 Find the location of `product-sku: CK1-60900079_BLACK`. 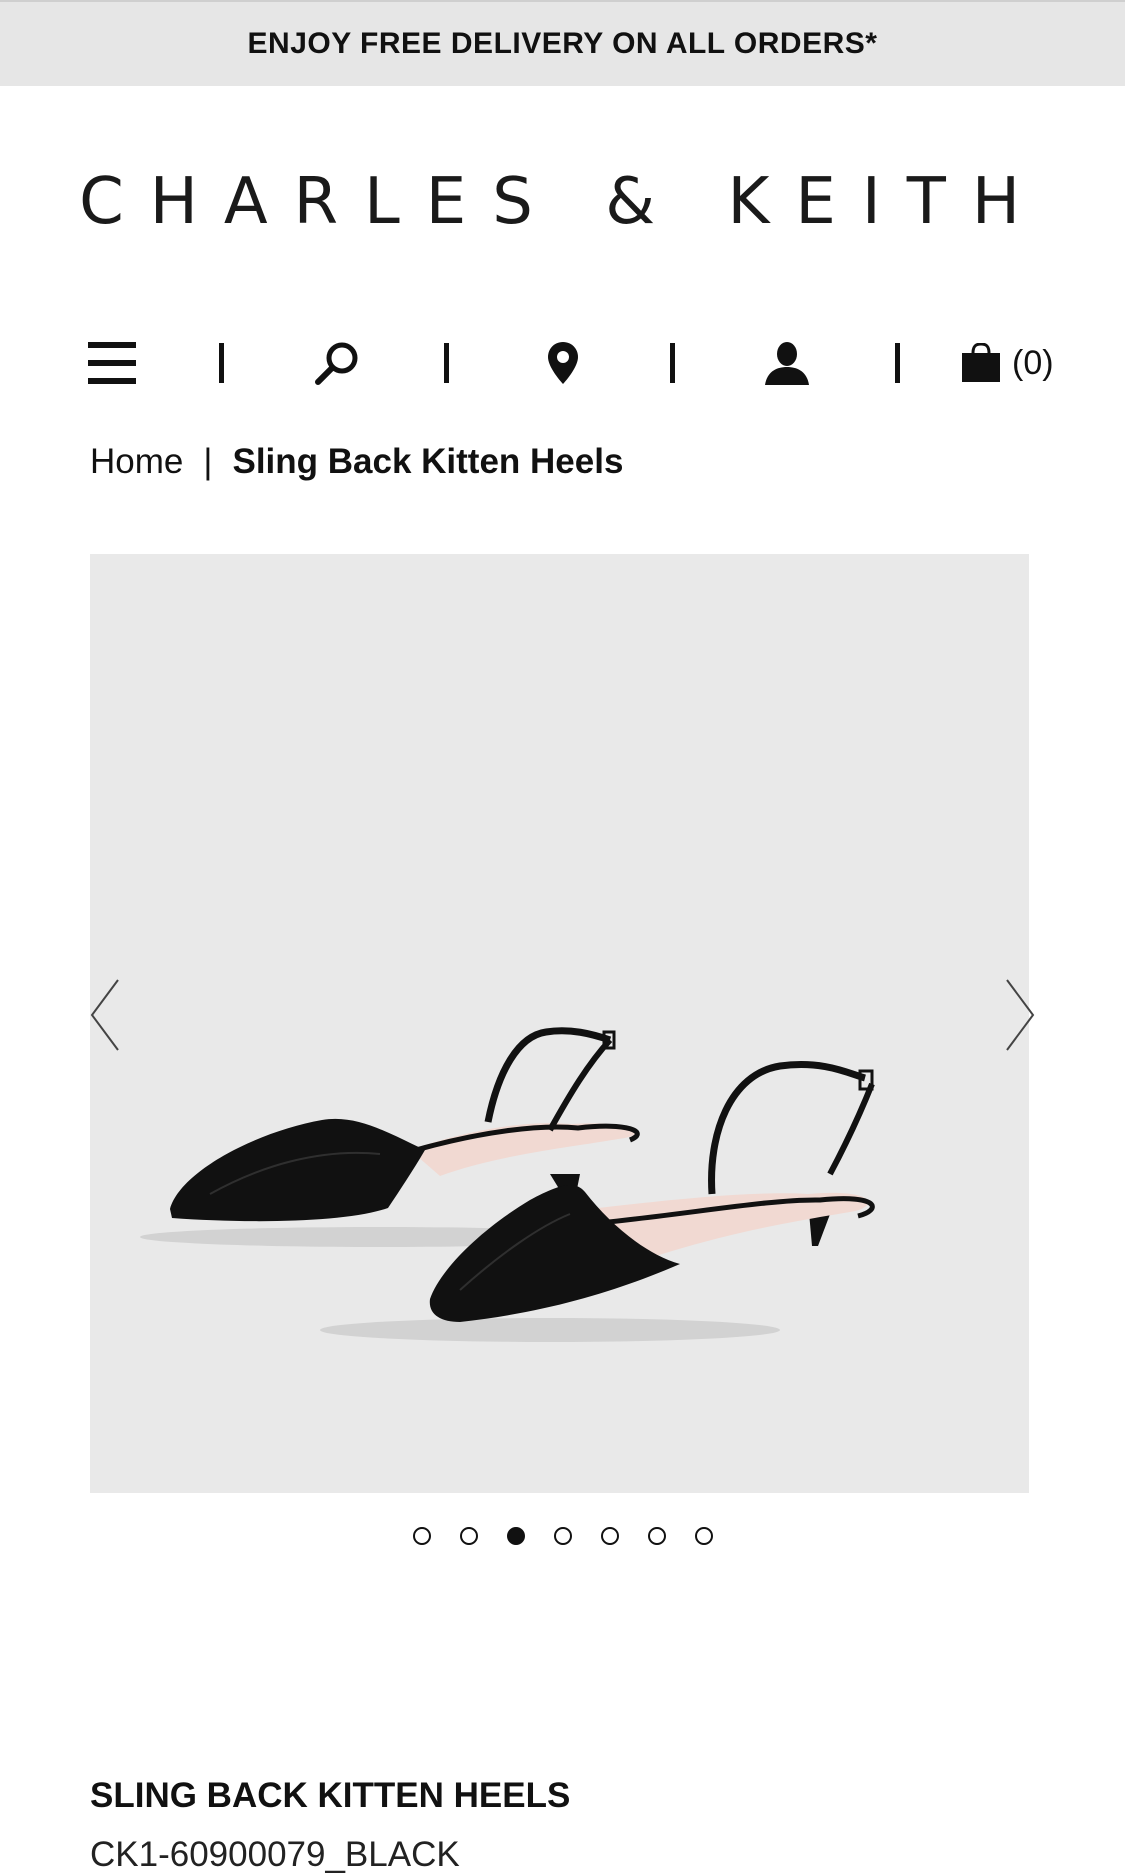

product-sku: CK1-60900079_BLACK is located at coordinates (275, 1854).